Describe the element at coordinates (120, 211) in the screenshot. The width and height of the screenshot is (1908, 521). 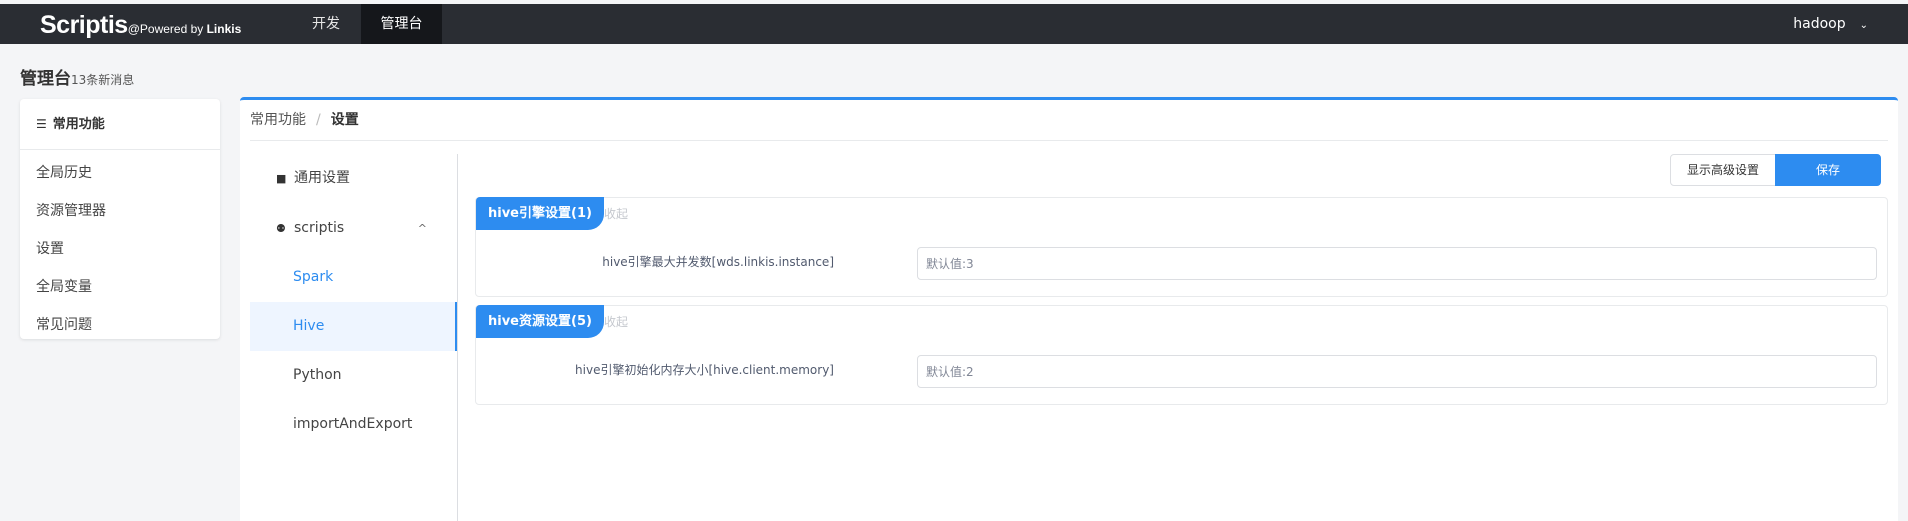
I see `sidebar-item-resource-manager: 资源管理器` at that location.